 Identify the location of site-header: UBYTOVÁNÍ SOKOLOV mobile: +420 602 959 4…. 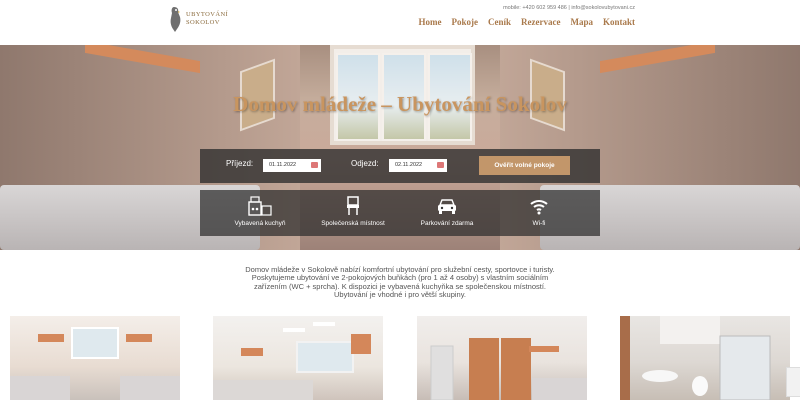
(400, 22).